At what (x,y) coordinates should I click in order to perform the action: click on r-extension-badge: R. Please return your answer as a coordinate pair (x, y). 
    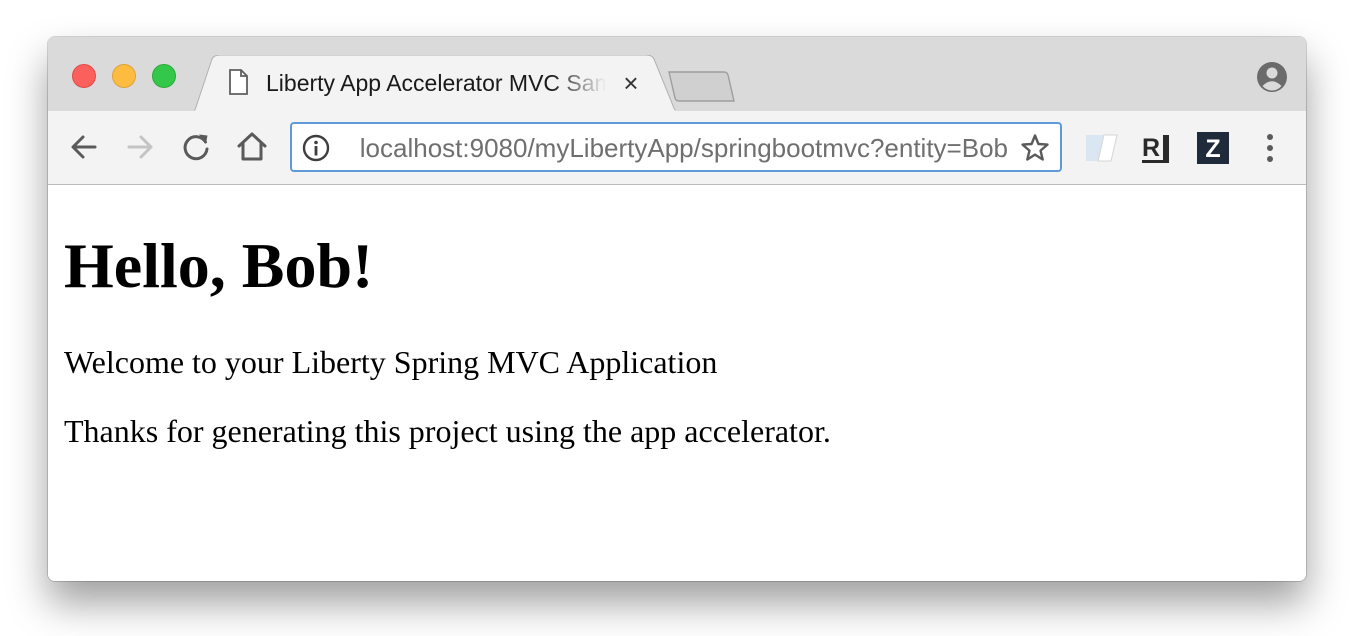
    Looking at the image, I should click on (1155, 148).